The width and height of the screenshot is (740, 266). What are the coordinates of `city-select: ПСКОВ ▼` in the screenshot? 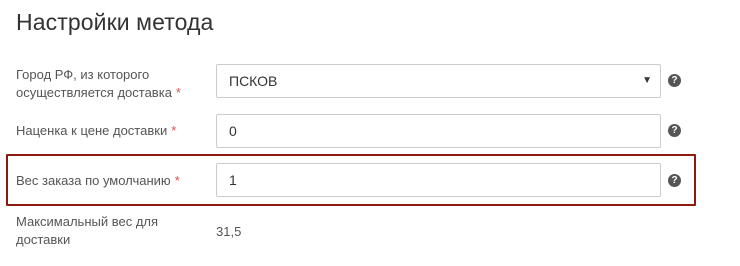 It's located at (438, 81).